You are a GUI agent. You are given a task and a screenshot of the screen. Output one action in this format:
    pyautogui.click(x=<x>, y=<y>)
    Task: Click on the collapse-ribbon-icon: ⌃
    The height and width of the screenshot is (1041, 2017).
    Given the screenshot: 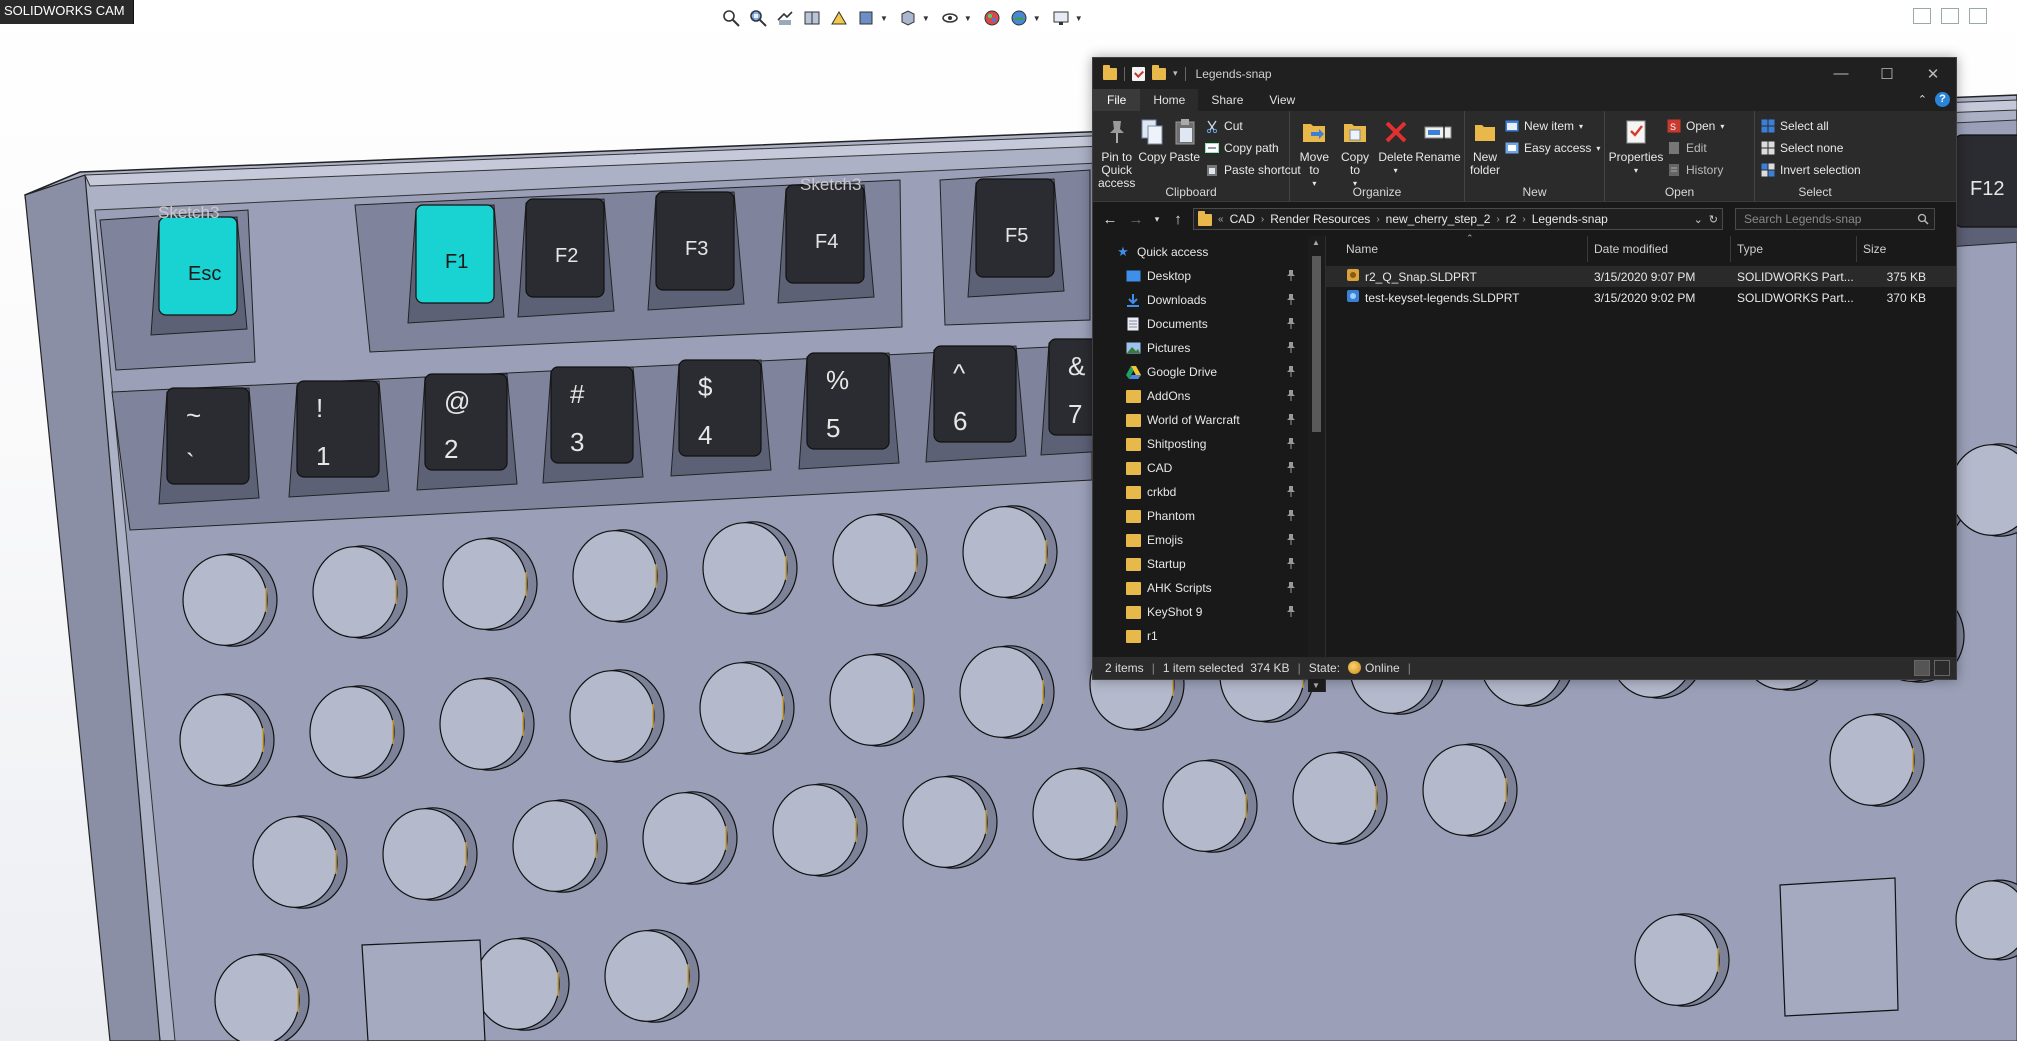 What is the action you would take?
    pyautogui.click(x=1922, y=99)
    